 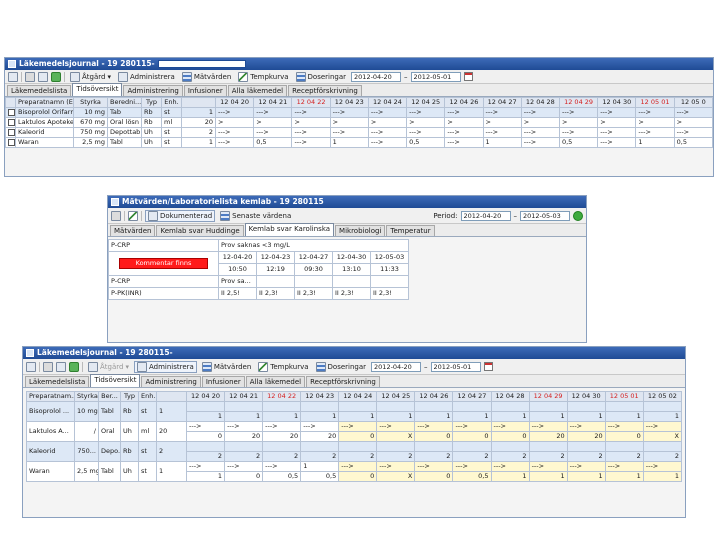 What do you see at coordinates (97, 89) in the screenshot?
I see `tab-tidsoversikt: Tidsöversikt` at bounding box center [97, 89].